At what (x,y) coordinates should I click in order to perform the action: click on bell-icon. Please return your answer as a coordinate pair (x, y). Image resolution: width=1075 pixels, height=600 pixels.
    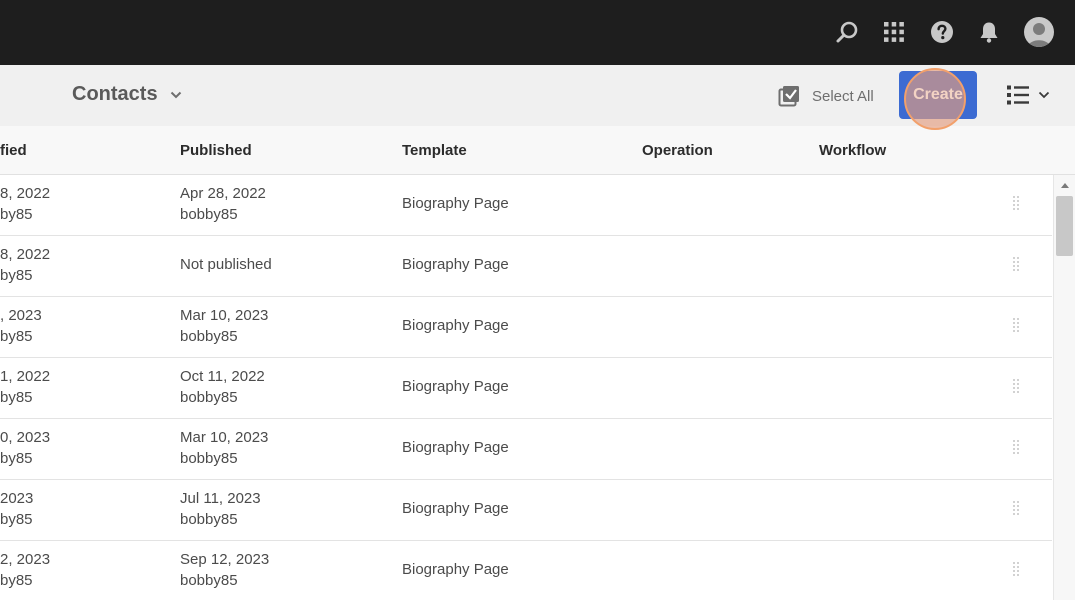
    Looking at the image, I should click on (989, 32).